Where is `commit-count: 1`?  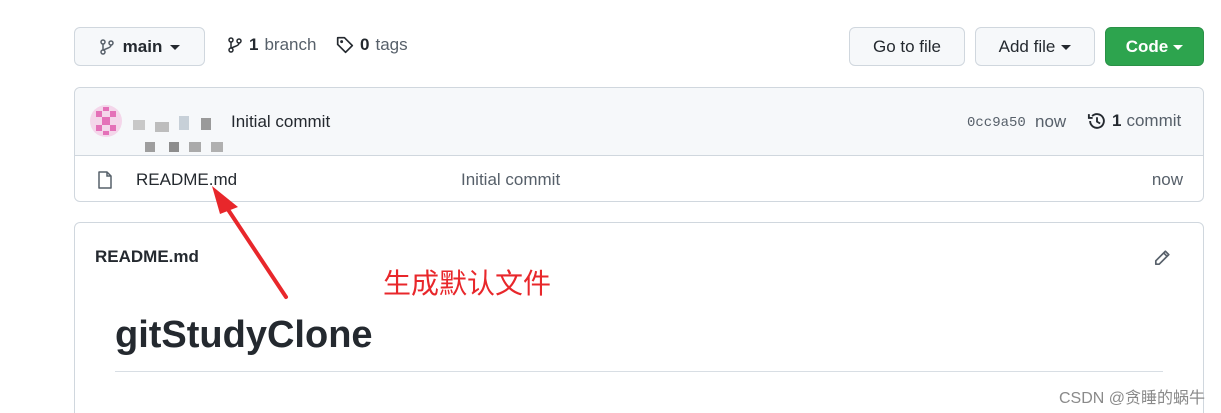
commit-count: 1 is located at coordinates (1117, 120).